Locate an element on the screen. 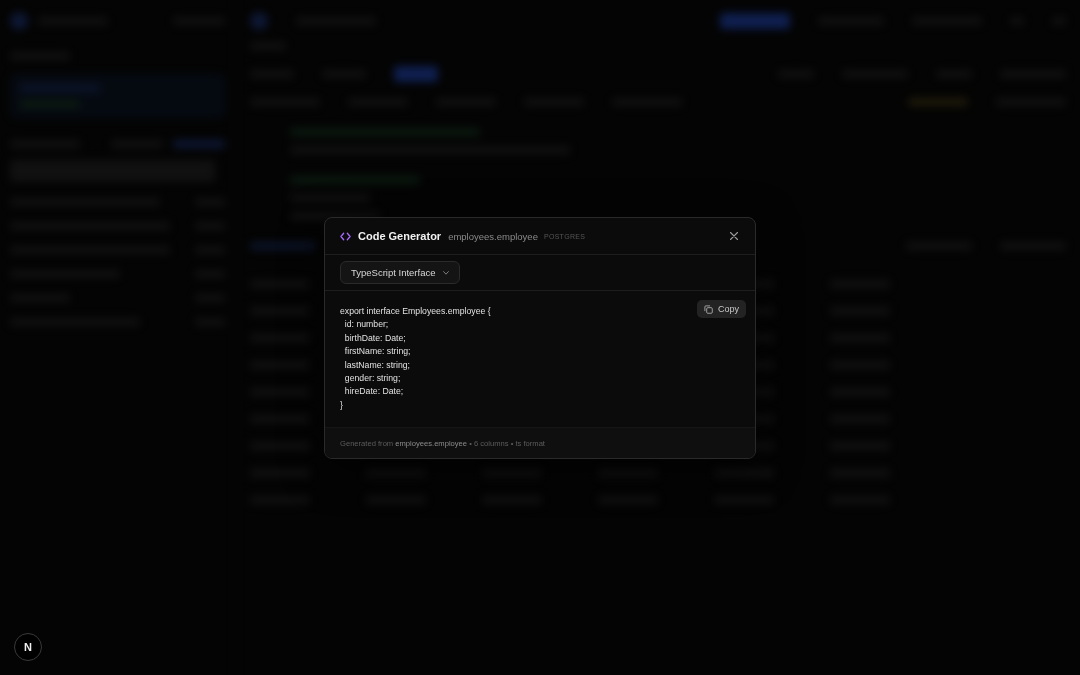  table-name: employees.employee is located at coordinates (493, 236).